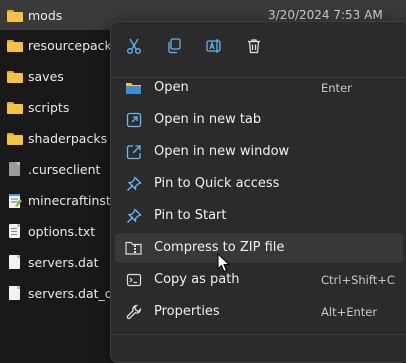 This screenshot has width=406, height=363. What do you see at coordinates (258, 334) in the screenshot?
I see `menu-divider` at bounding box center [258, 334].